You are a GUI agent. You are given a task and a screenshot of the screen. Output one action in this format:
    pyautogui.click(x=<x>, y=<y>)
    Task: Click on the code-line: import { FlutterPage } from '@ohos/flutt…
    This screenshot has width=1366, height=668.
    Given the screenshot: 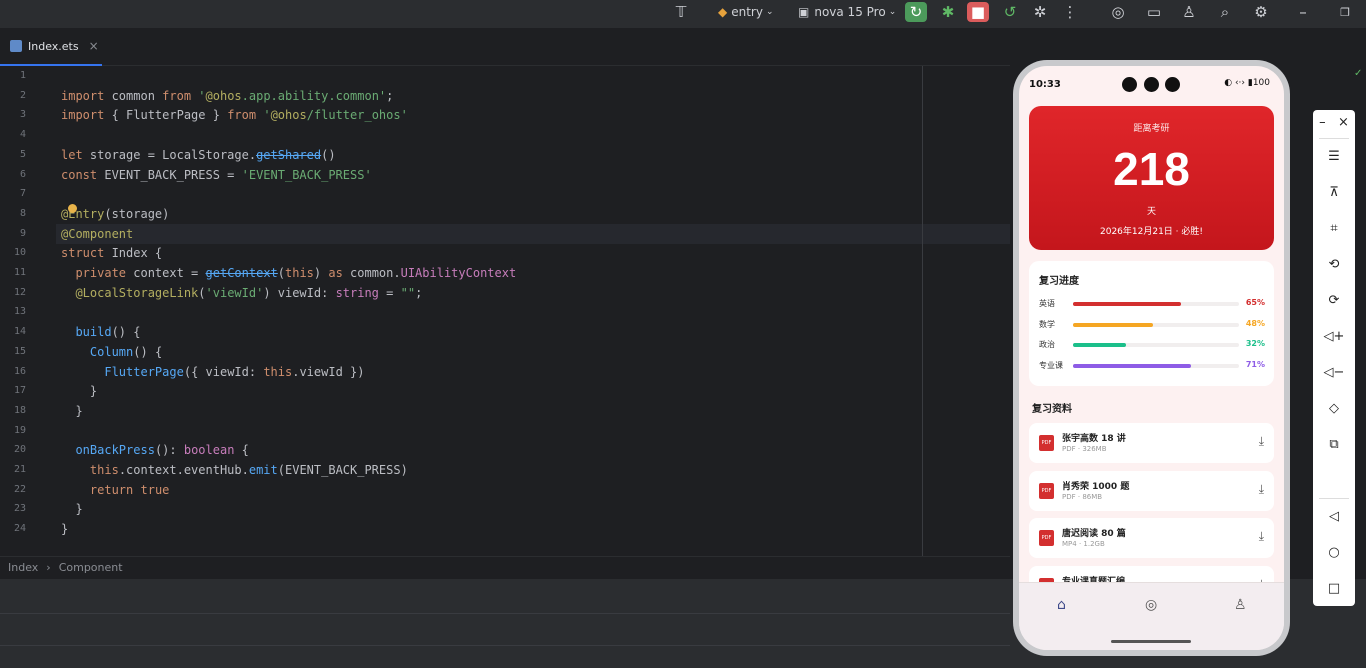 What is the action you would take?
    pyautogui.click(x=234, y=115)
    